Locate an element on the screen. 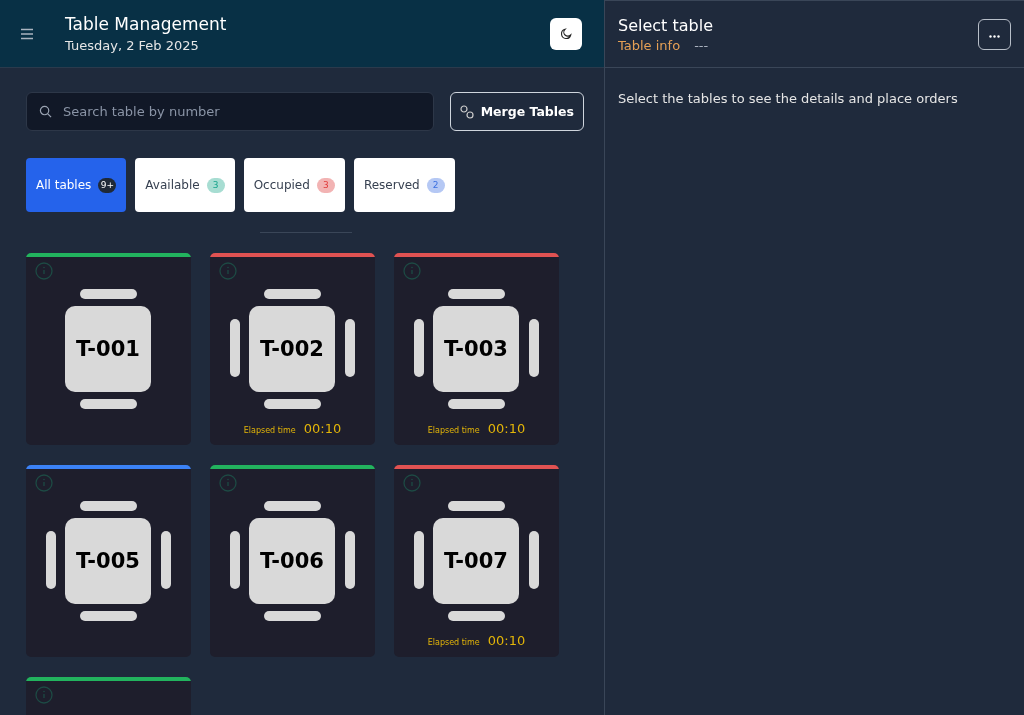 The image size is (1024, 715). filter-tab: Reserved 2 is located at coordinates (404, 185).